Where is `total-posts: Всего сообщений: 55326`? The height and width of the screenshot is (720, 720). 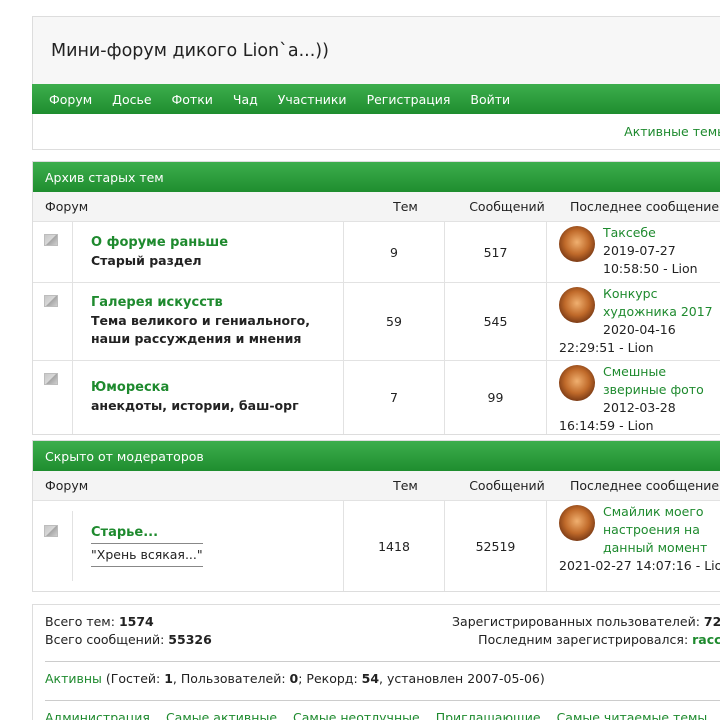 total-posts: Всего сообщений: 55326 is located at coordinates (128, 639).